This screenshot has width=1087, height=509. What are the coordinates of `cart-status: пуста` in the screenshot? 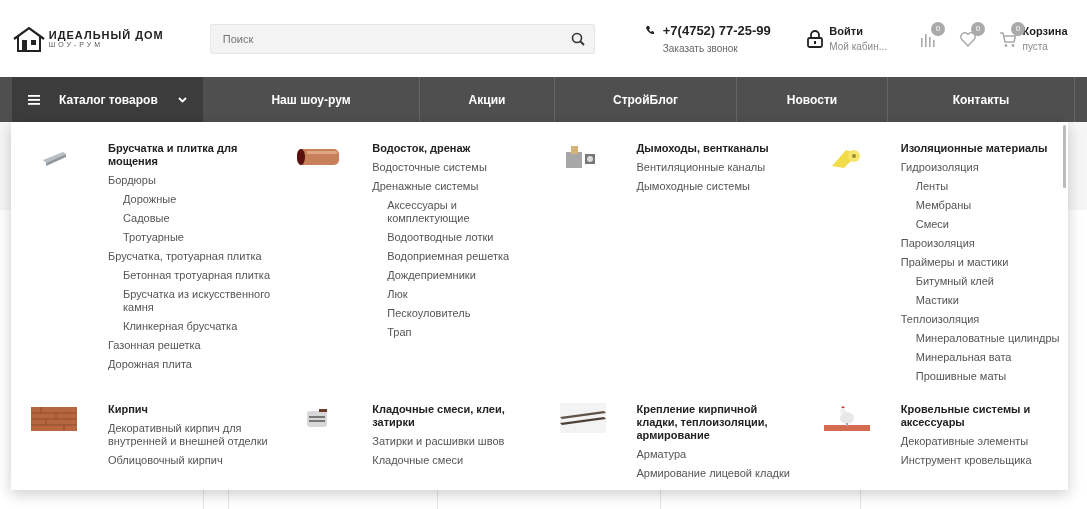 It's located at (1035, 47).